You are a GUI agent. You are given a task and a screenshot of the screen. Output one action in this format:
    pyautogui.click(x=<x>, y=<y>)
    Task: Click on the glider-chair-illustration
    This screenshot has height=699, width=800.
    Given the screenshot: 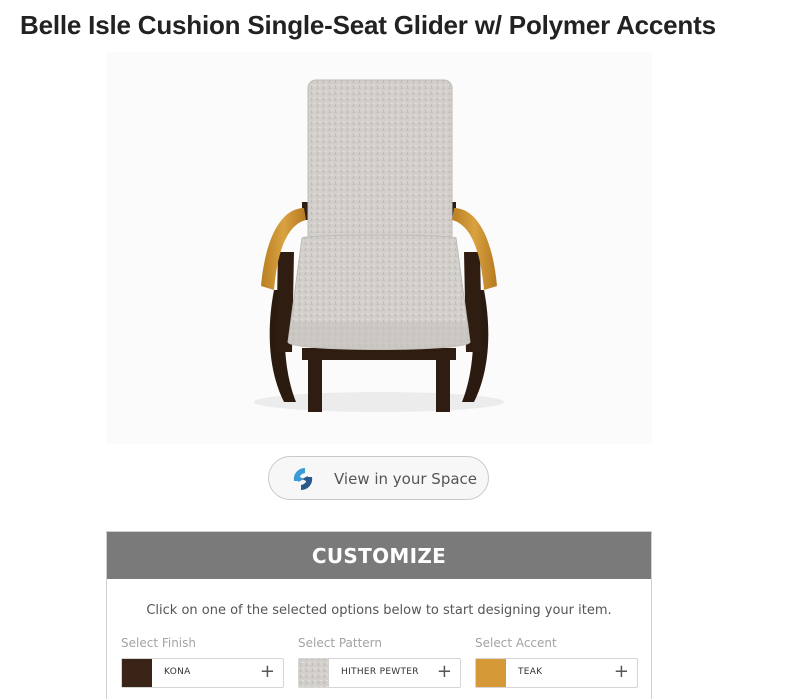 What is the action you would take?
    pyautogui.click(x=379, y=245)
    